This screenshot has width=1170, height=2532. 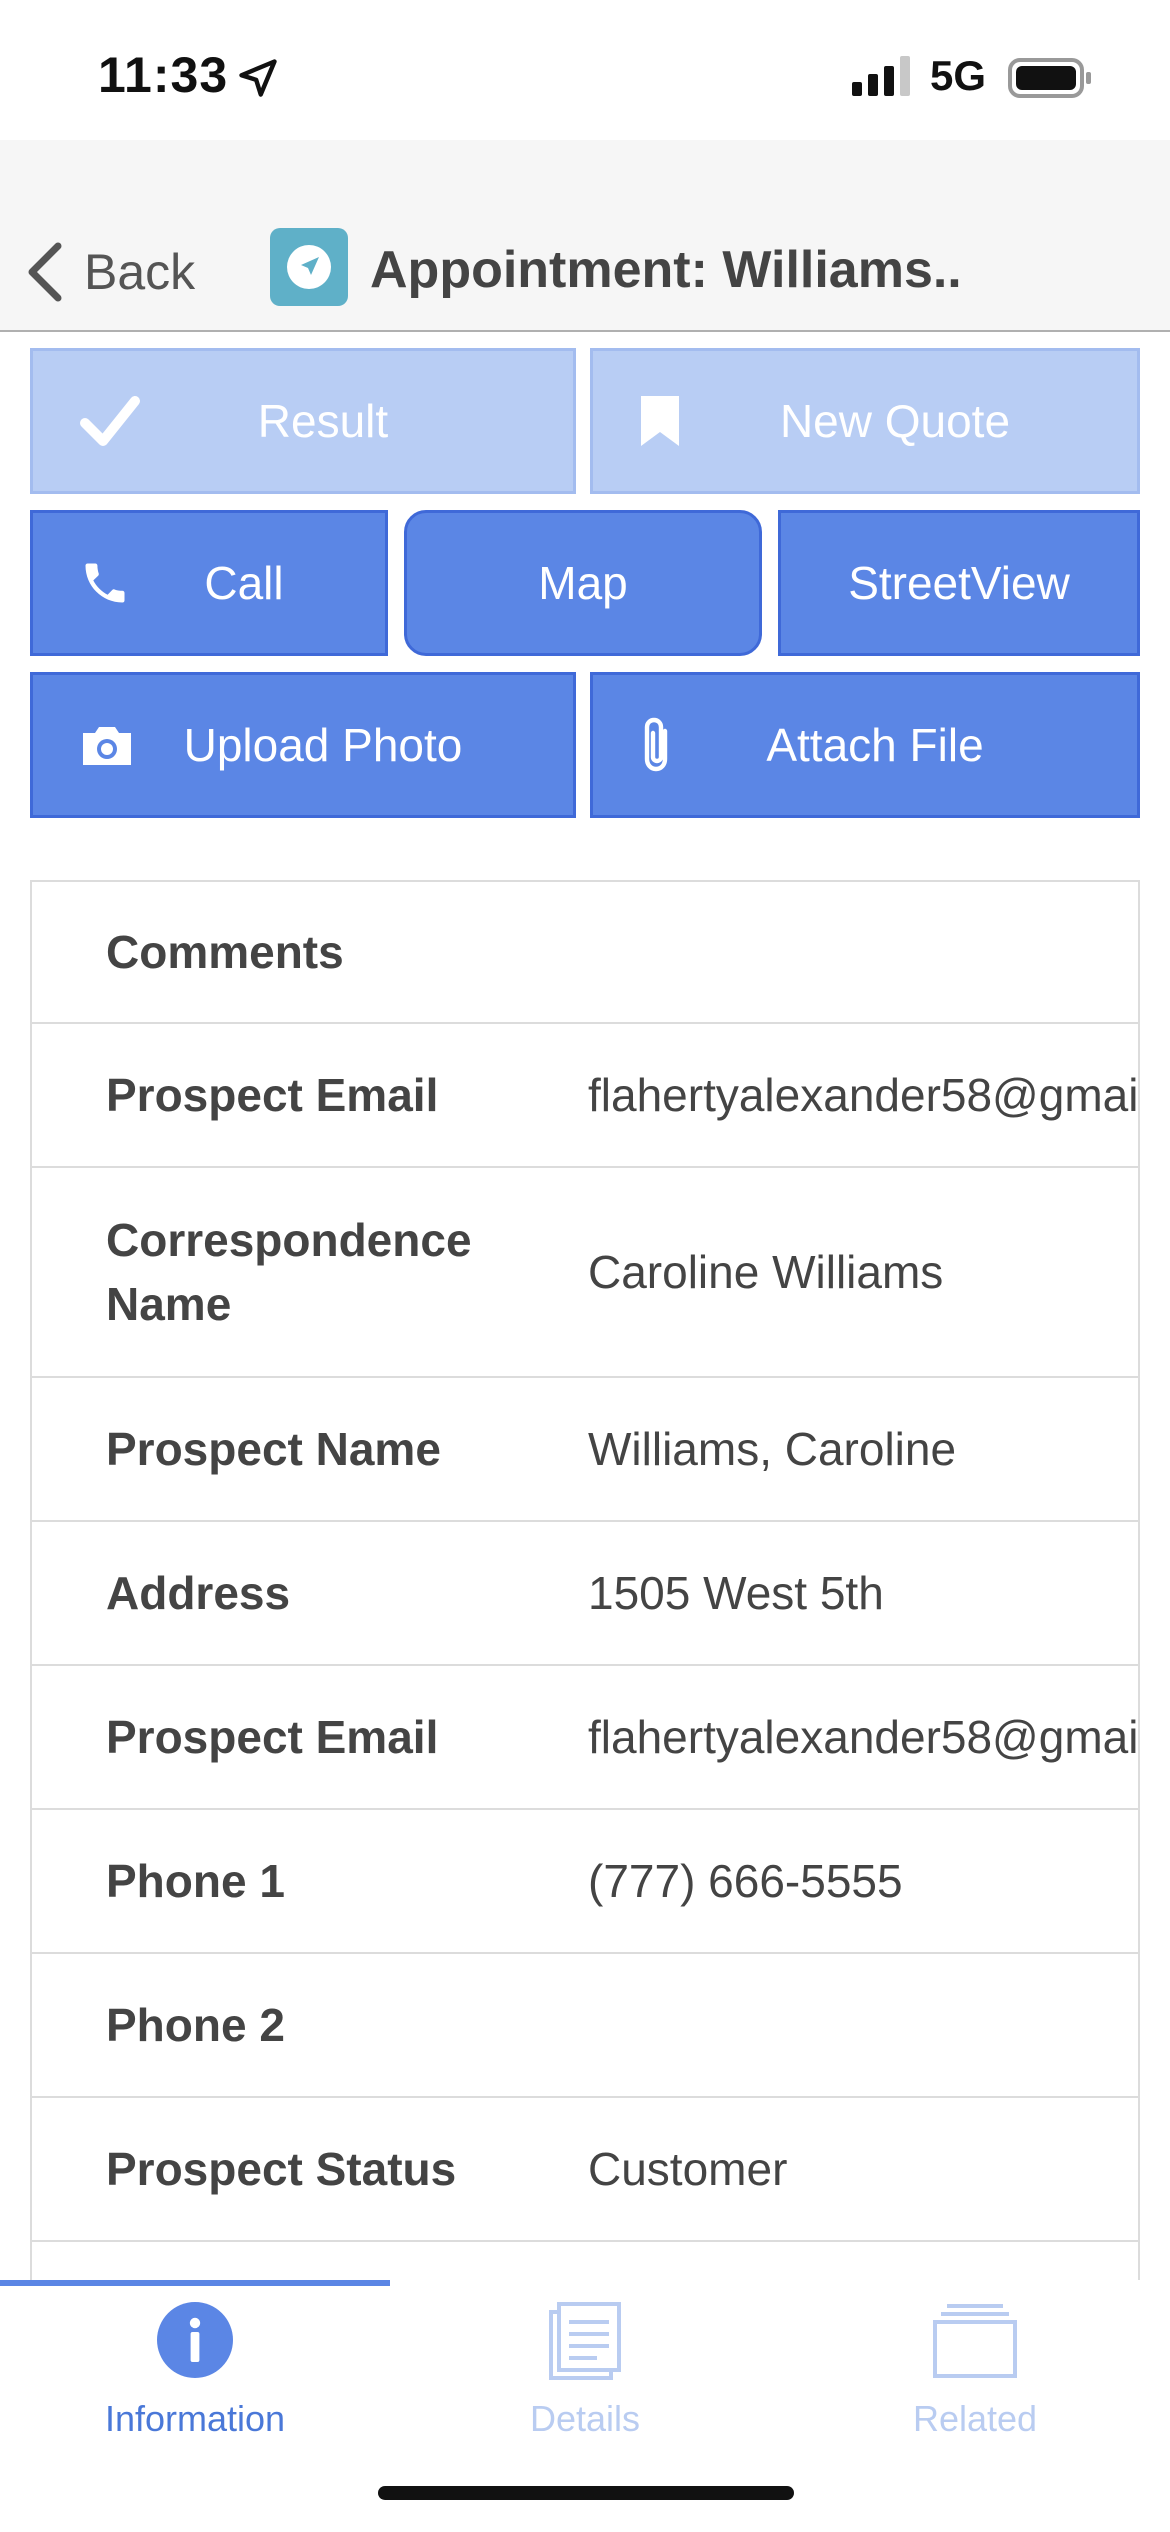 I want to click on appointment-app-icon, so click(x=309, y=267).